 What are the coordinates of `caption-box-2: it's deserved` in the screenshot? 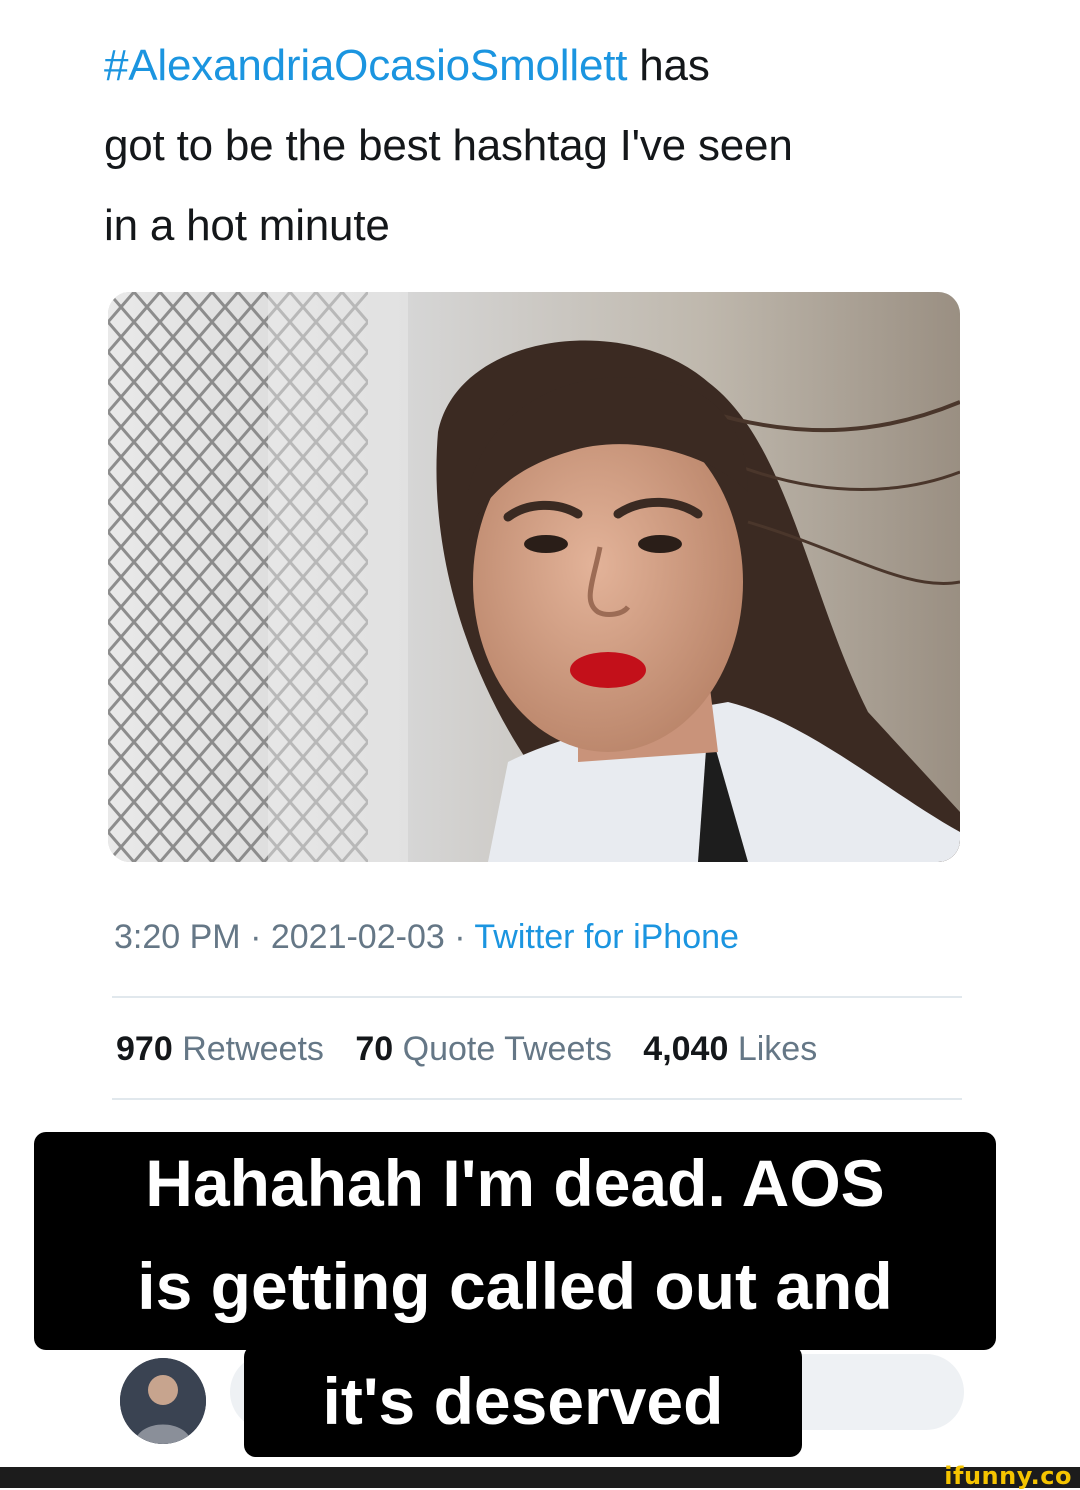 It's located at (523, 1401).